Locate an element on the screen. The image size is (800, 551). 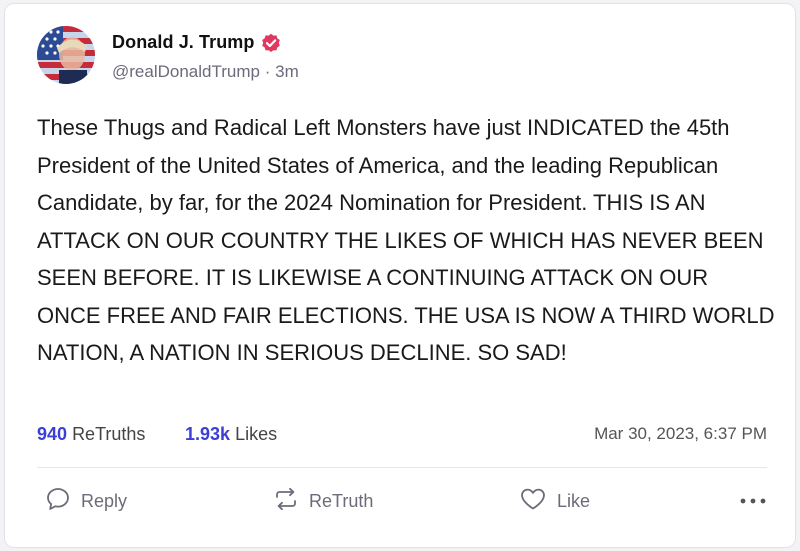
reply-button: Reply is located at coordinates (86, 501).